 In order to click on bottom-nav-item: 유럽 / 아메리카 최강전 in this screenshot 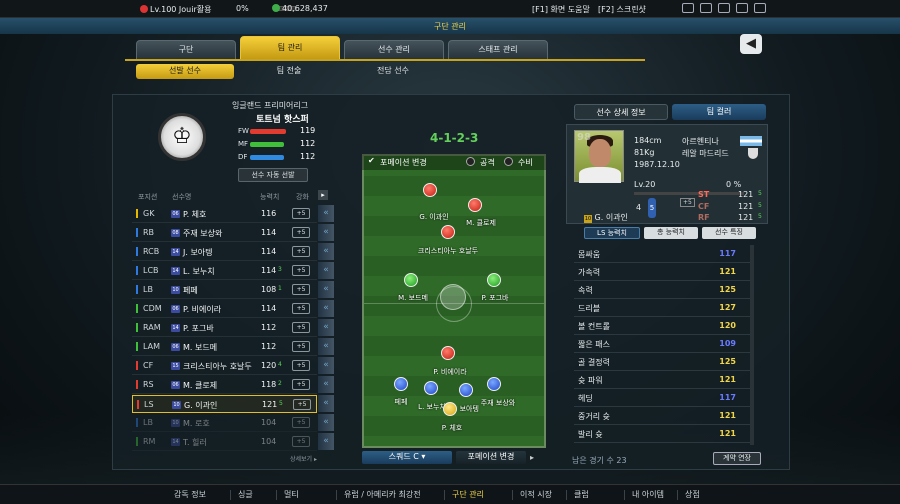, I will do `click(382, 494)`.